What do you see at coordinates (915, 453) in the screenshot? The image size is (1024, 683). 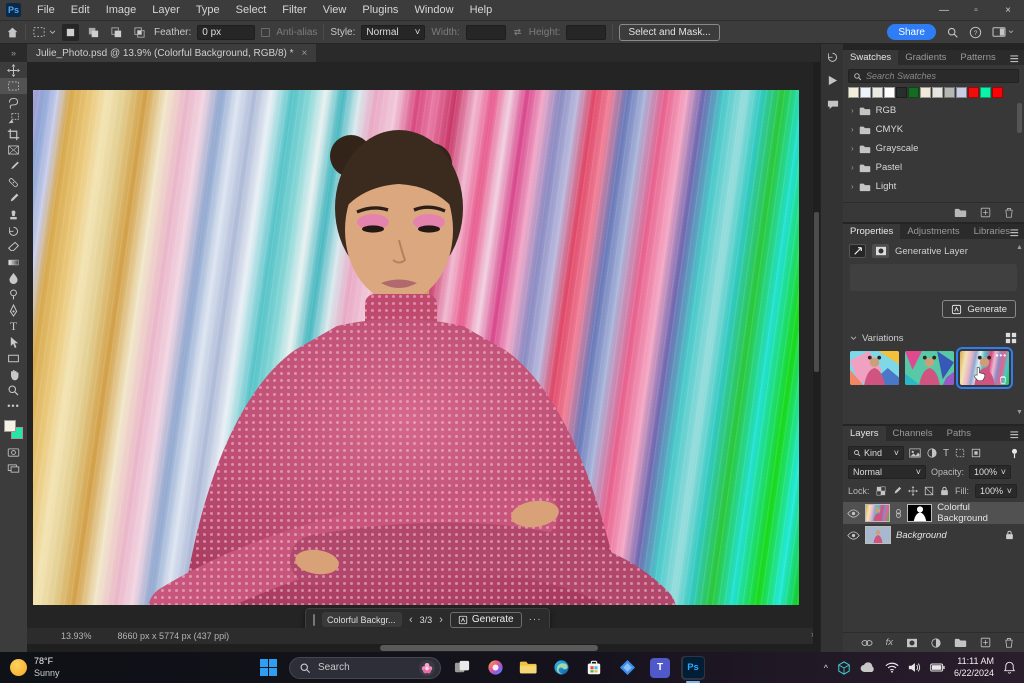 I see `filter-pixel-layers-icon` at bounding box center [915, 453].